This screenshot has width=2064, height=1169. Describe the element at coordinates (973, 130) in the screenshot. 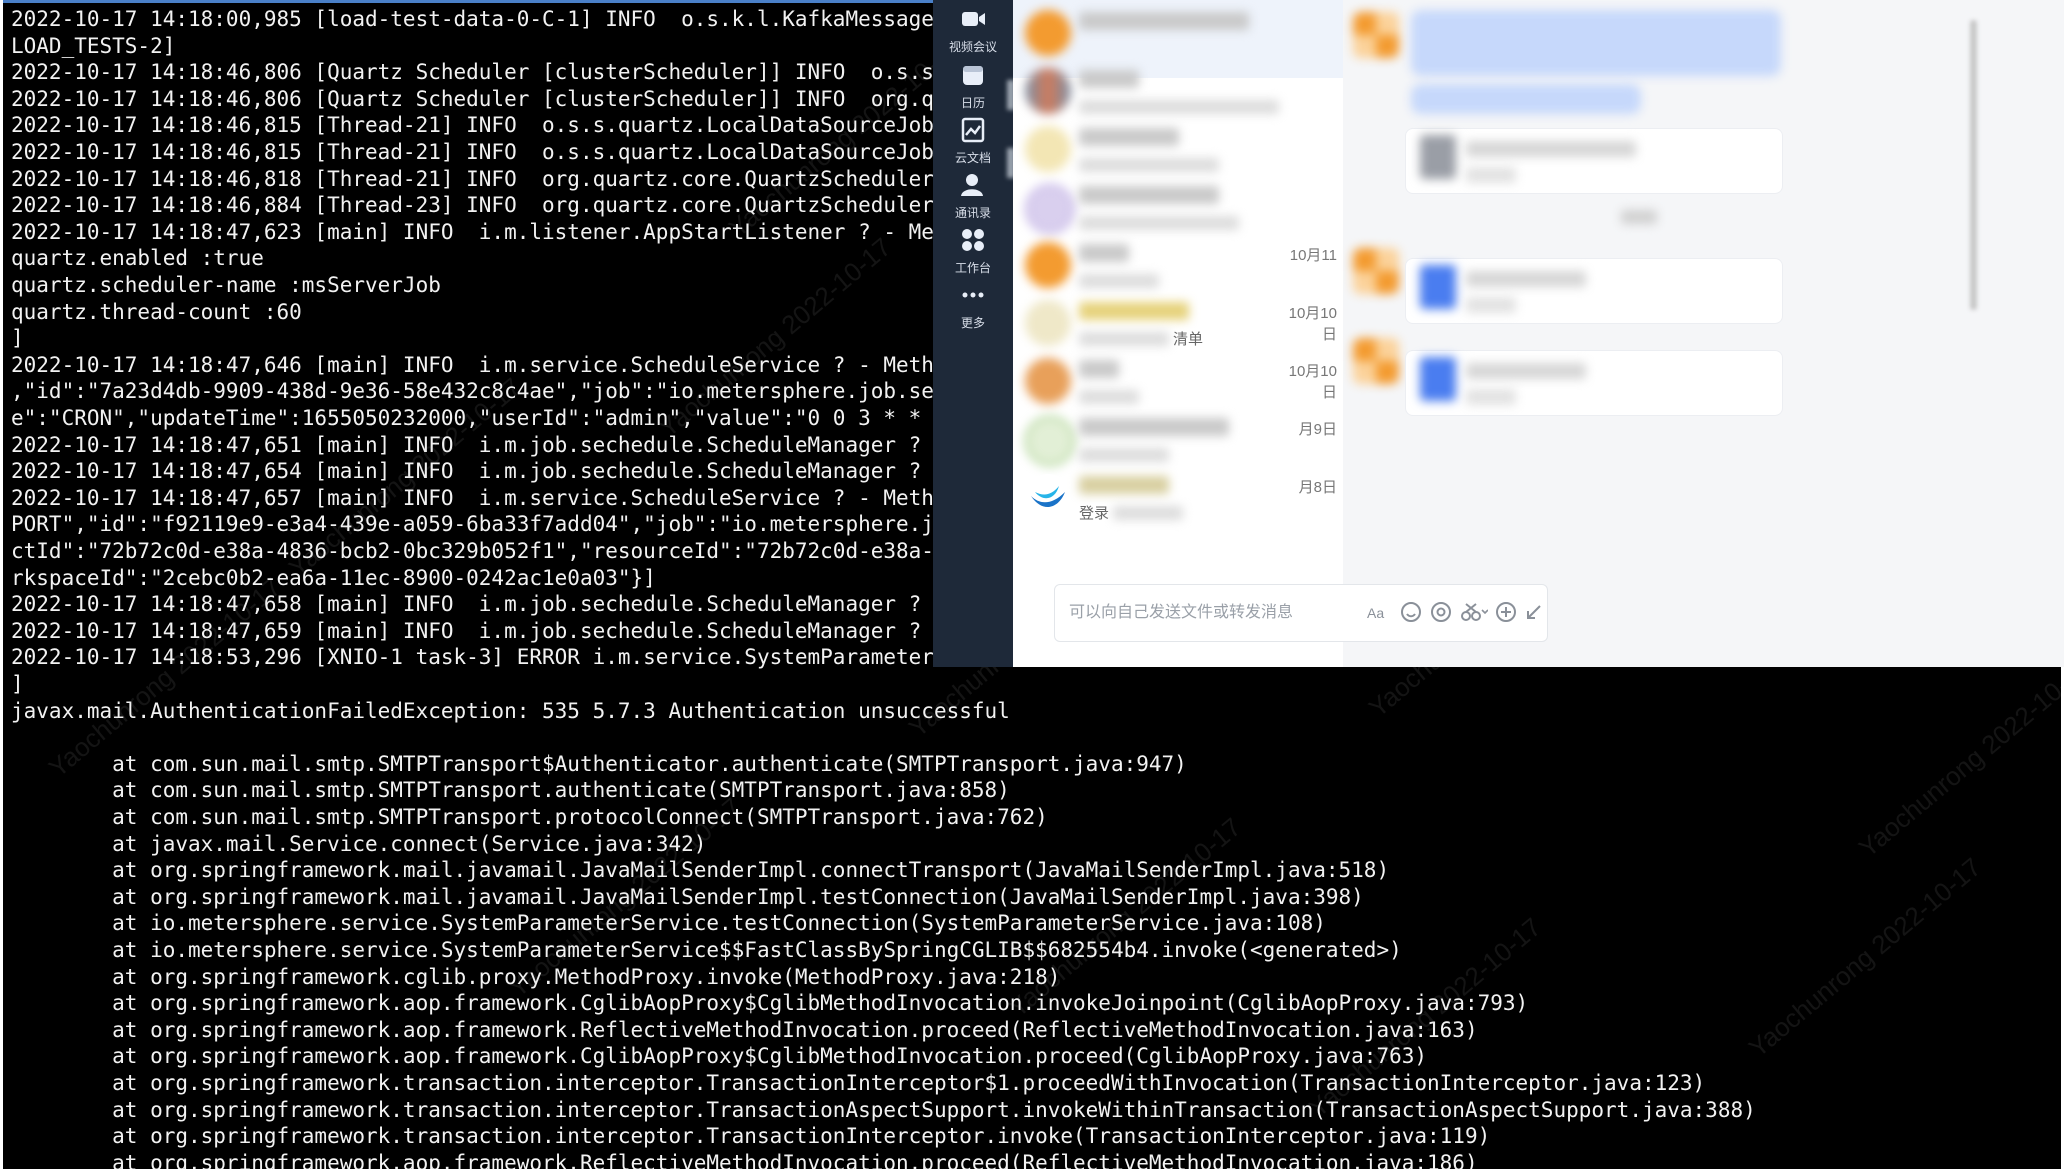

I see `cloud-docs-icon` at that location.